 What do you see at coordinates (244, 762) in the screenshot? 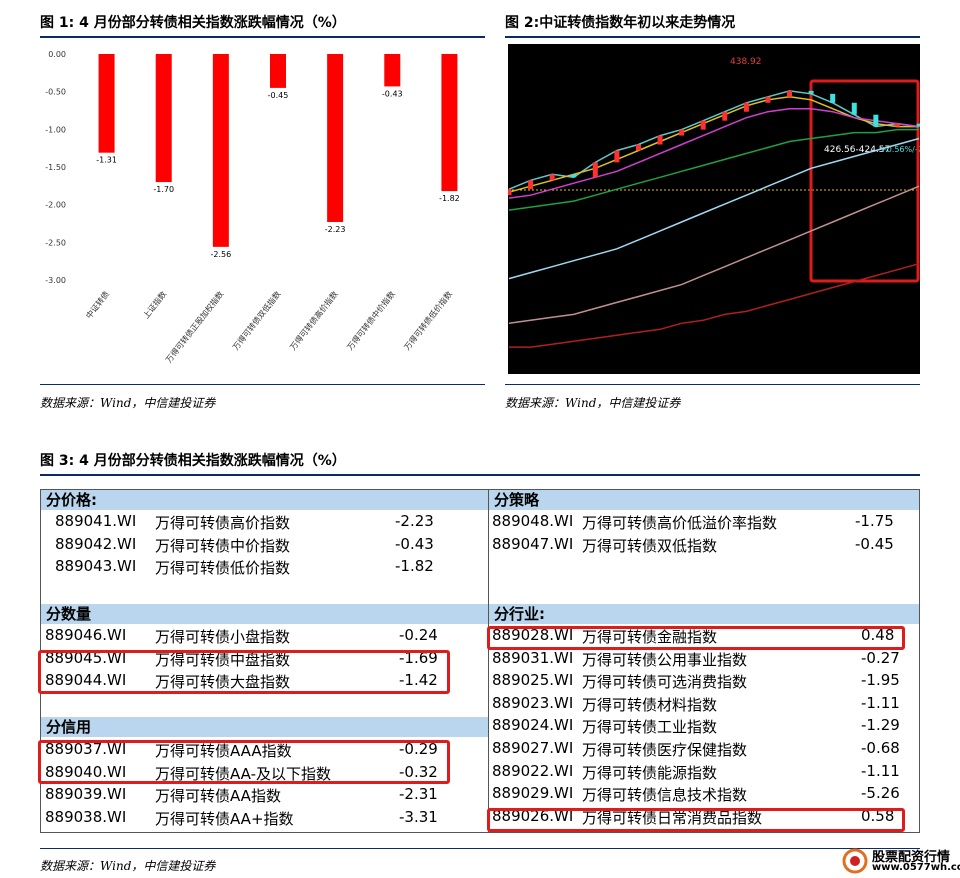
I see `highlight-credit-rows` at bounding box center [244, 762].